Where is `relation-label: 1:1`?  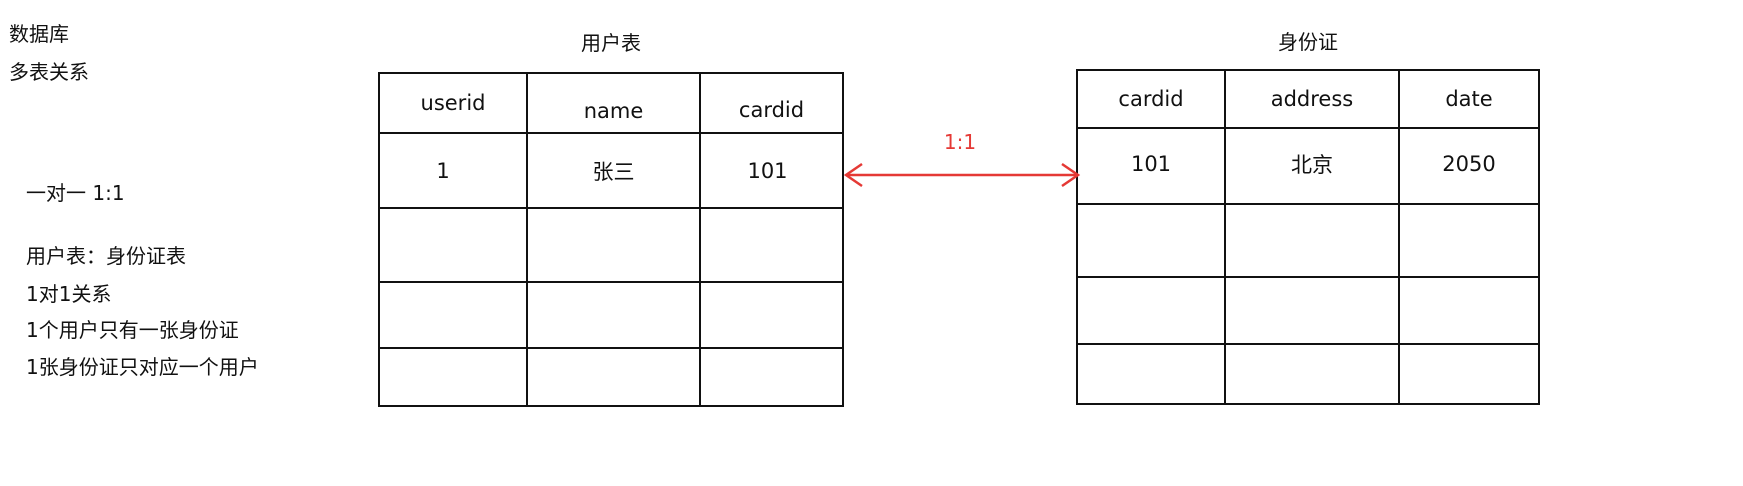
relation-label: 1:1 is located at coordinates (960, 142).